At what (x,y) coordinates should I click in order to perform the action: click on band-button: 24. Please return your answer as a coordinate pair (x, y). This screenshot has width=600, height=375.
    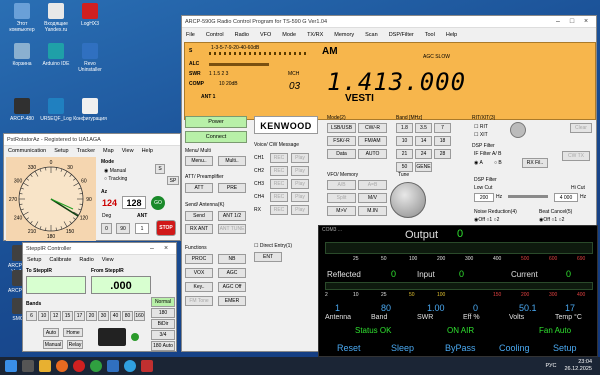
    Looking at the image, I should click on (423, 154).